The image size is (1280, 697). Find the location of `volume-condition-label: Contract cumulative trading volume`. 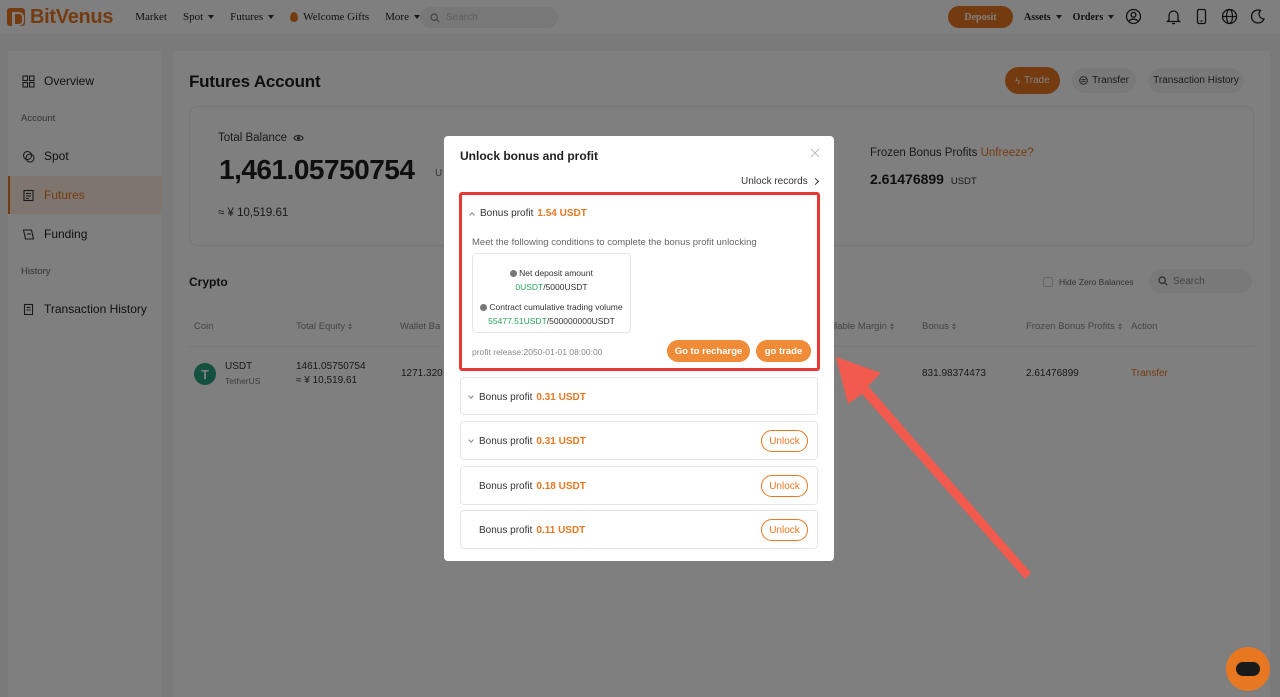

volume-condition-label: Contract cumulative trading volume is located at coordinates (551, 307).